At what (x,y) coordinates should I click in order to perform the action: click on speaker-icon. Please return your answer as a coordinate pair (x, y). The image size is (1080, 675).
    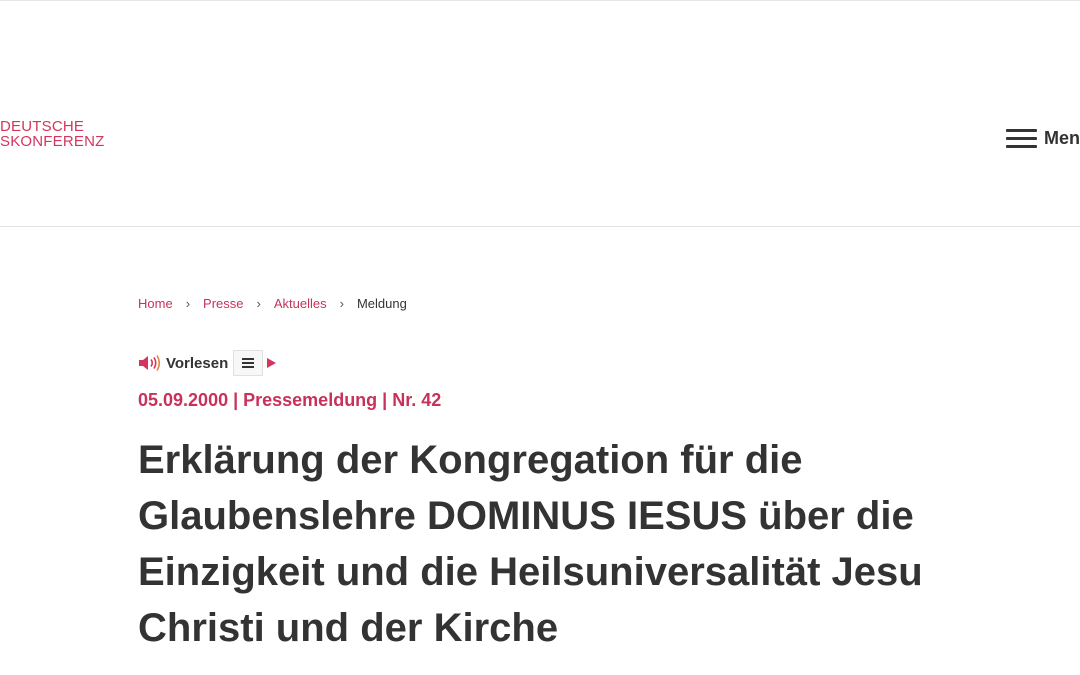
    Looking at the image, I should click on (150, 363).